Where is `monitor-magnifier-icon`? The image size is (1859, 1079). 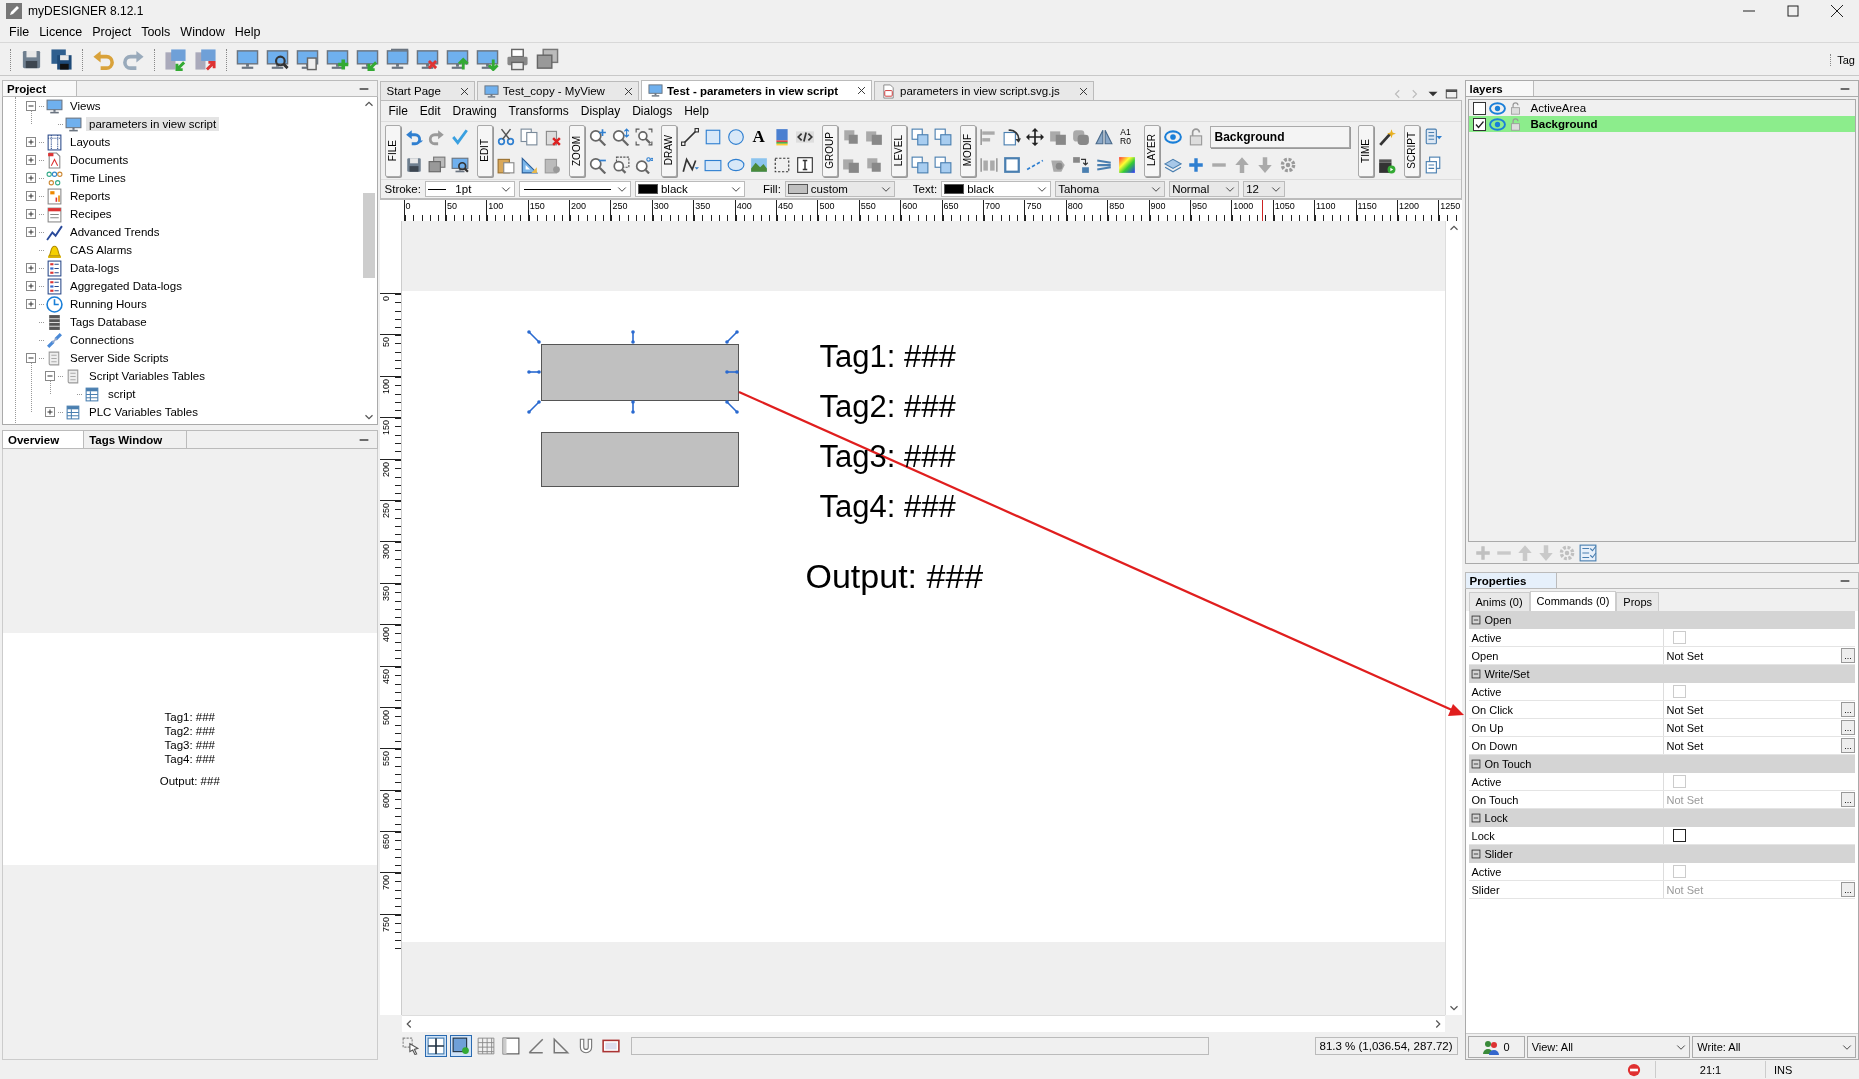 monitor-magnifier-icon is located at coordinates (459, 164).